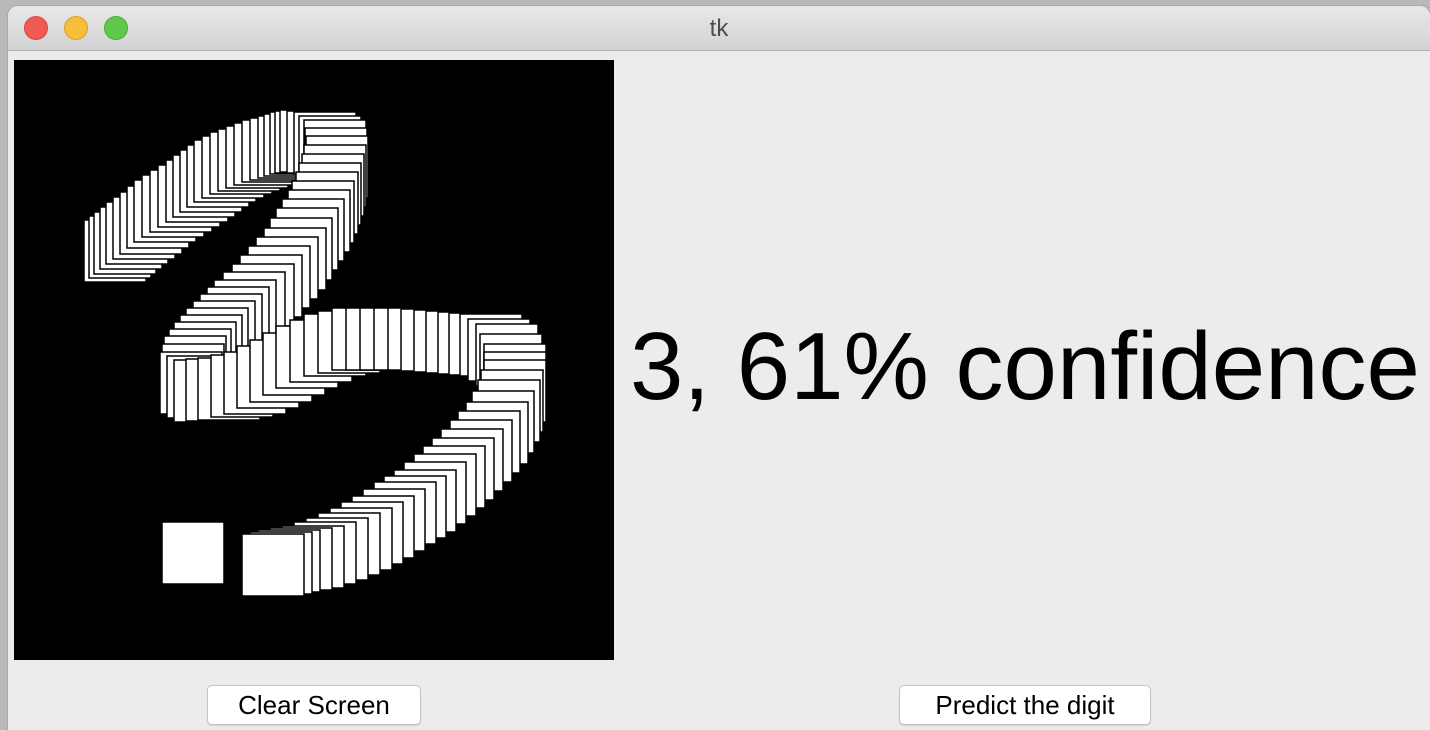 The width and height of the screenshot is (1430, 730). I want to click on predict-digit-button: Predict the digit, so click(1025, 705).